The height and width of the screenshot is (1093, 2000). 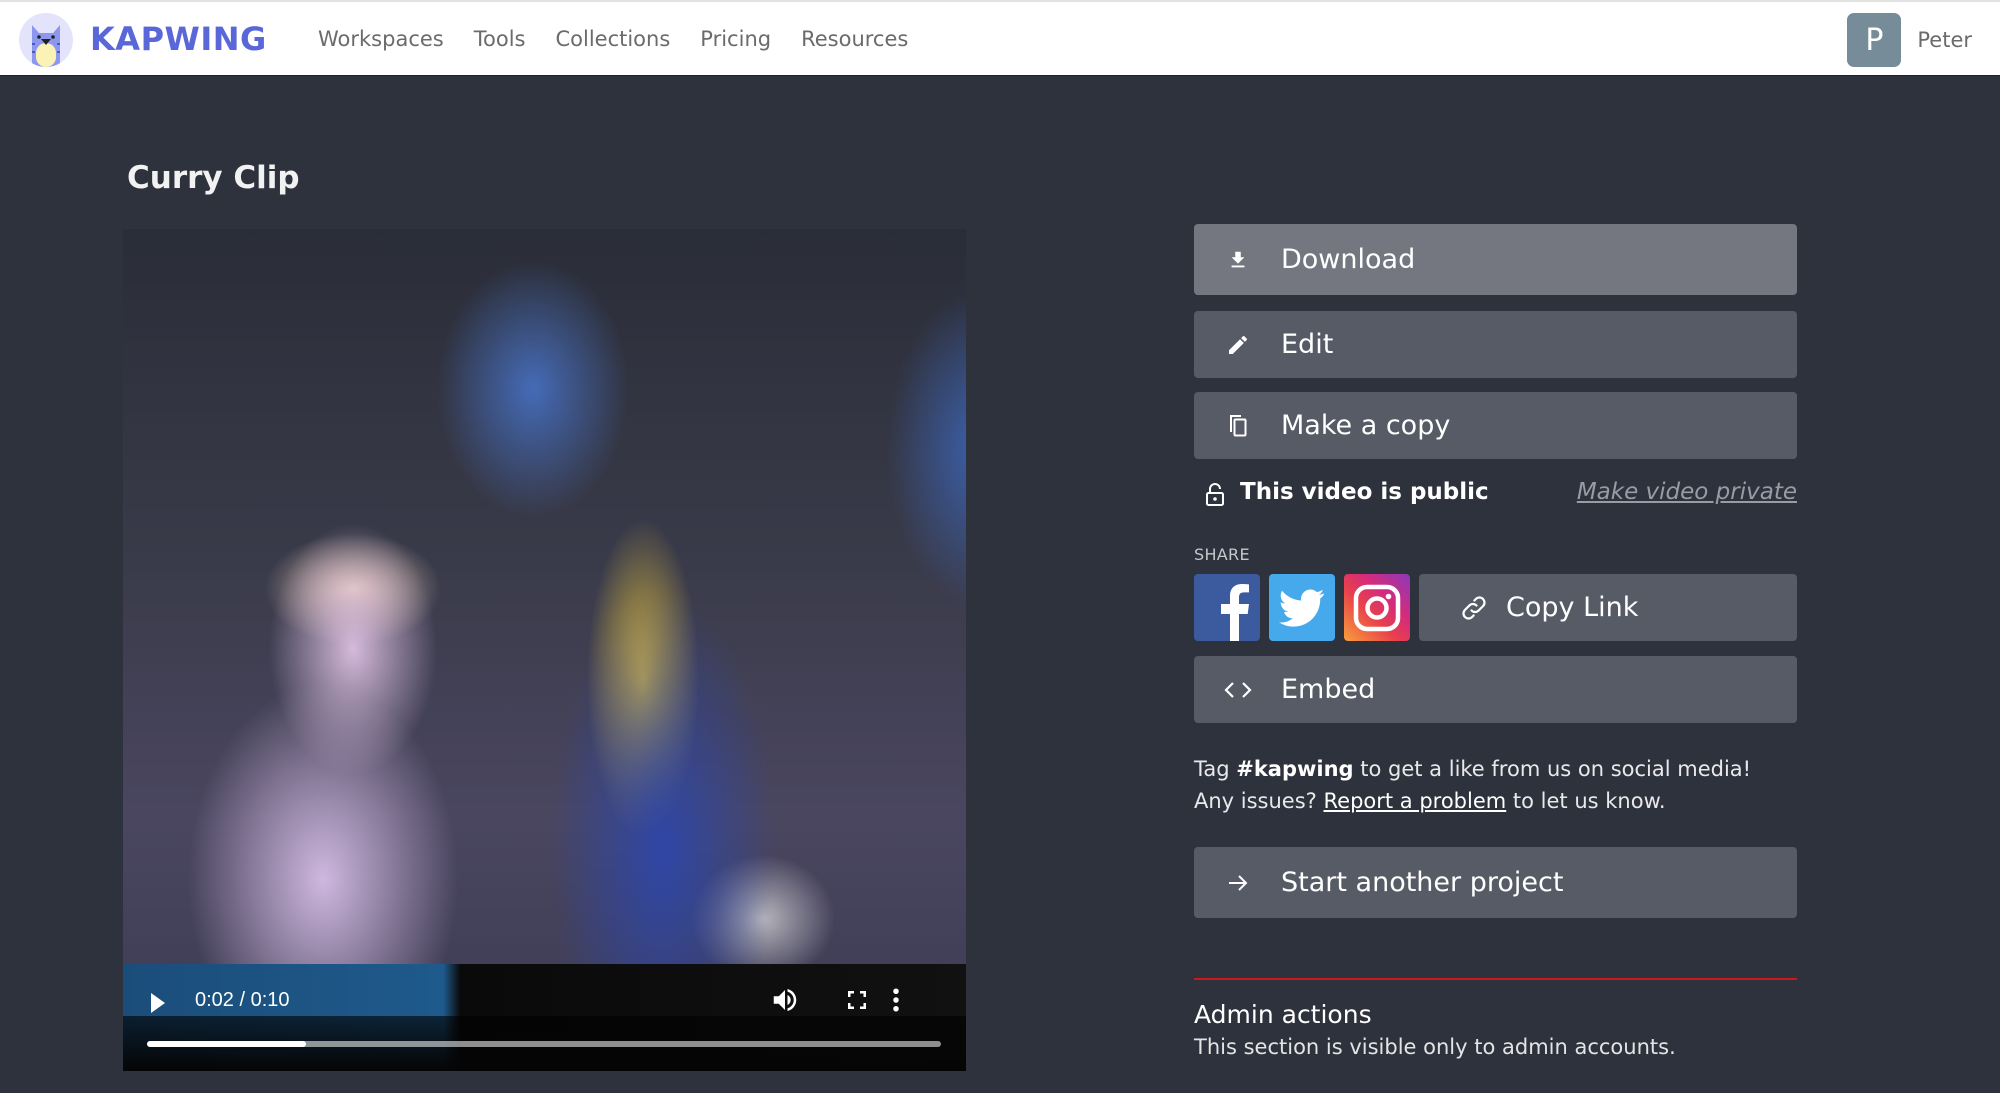 I want to click on copy-icon, so click(x=1238, y=426).